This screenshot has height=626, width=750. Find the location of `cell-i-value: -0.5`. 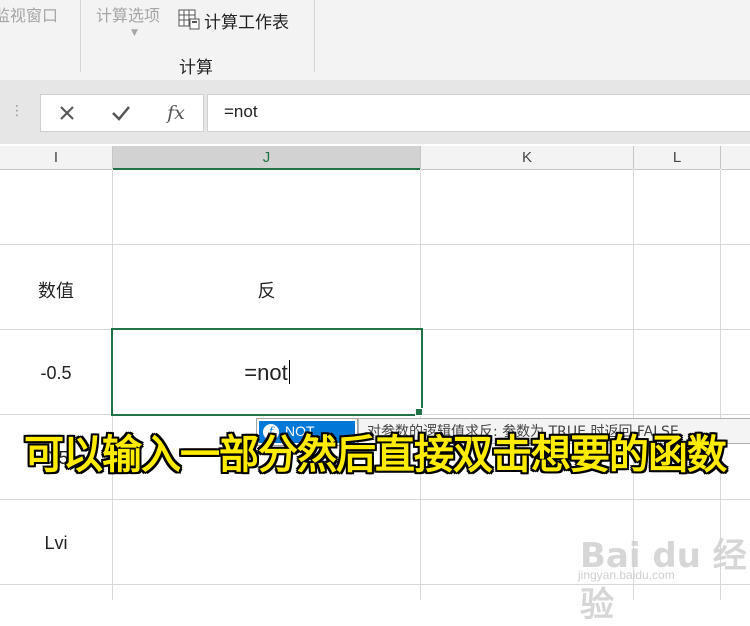

cell-i-value: -0.5 is located at coordinates (56, 373).